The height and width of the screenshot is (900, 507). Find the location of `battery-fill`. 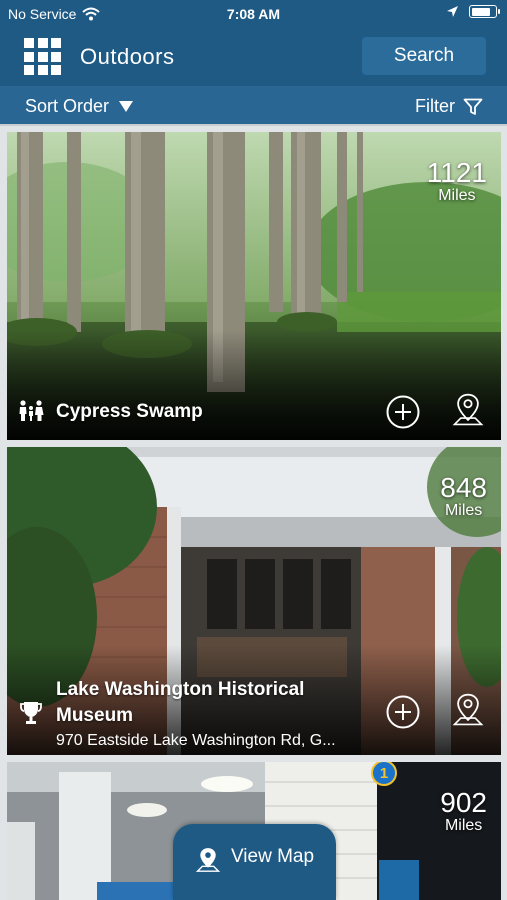

battery-fill is located at coordinates (481, 11).